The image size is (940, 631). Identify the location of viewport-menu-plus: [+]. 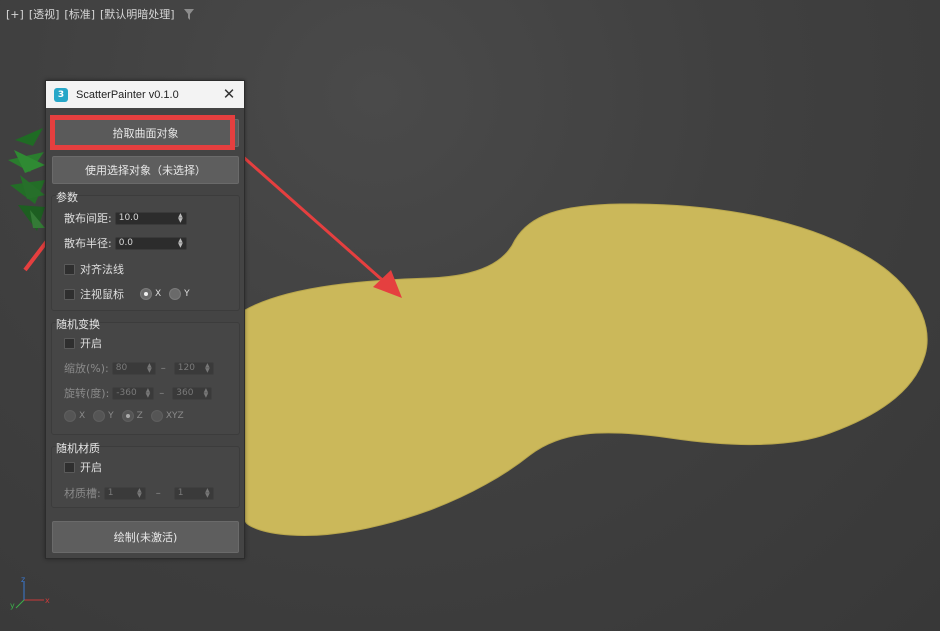
(15, 14).